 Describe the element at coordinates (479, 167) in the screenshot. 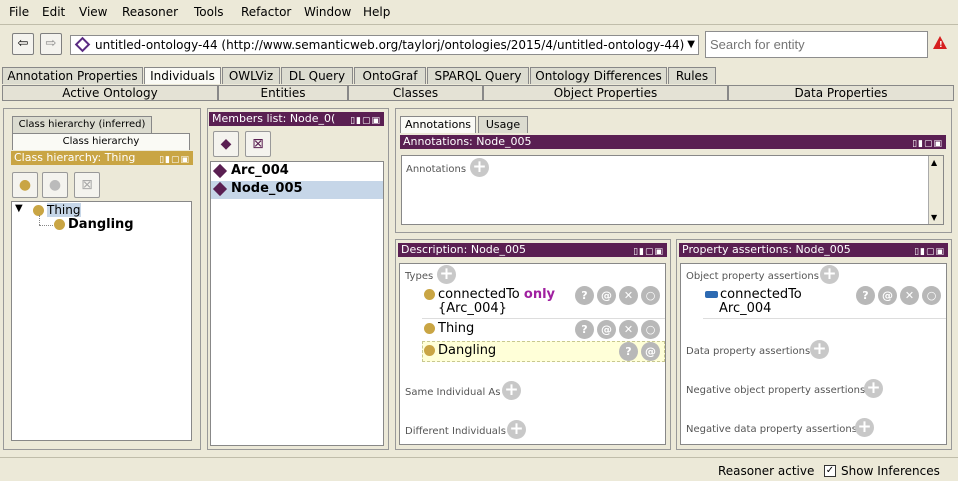

I see `add-annotation-button: +` at that location.